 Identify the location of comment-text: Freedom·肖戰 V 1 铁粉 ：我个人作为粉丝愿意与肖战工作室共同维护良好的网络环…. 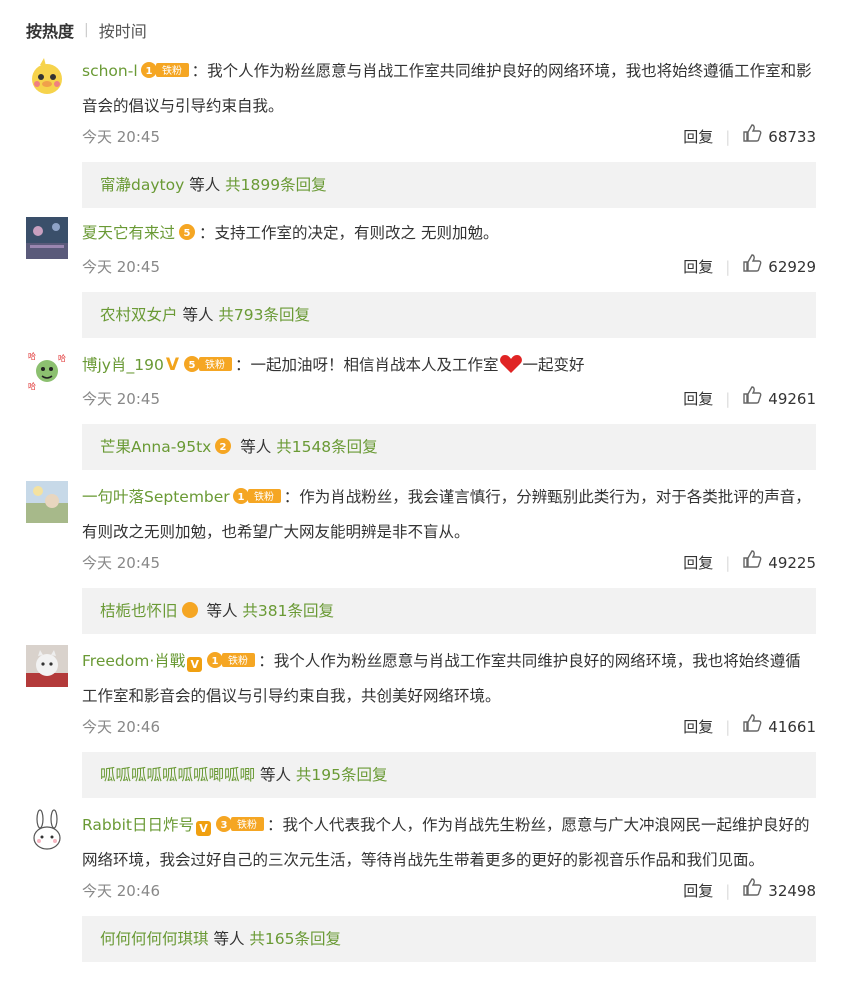
(449, 678).